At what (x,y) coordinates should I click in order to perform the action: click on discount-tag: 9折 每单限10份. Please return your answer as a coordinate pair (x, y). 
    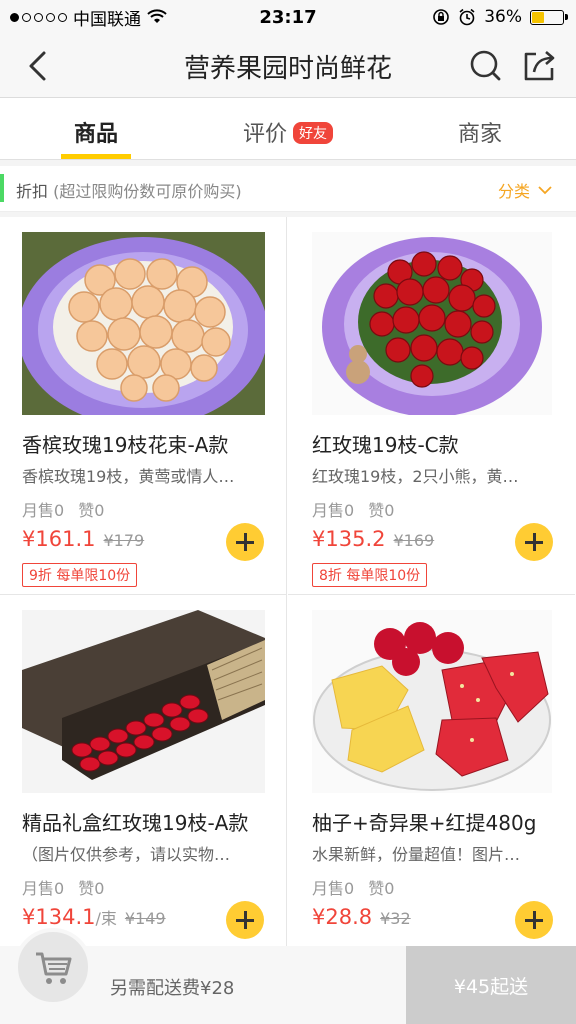
    Looking at the image, I should click on (80, 575).